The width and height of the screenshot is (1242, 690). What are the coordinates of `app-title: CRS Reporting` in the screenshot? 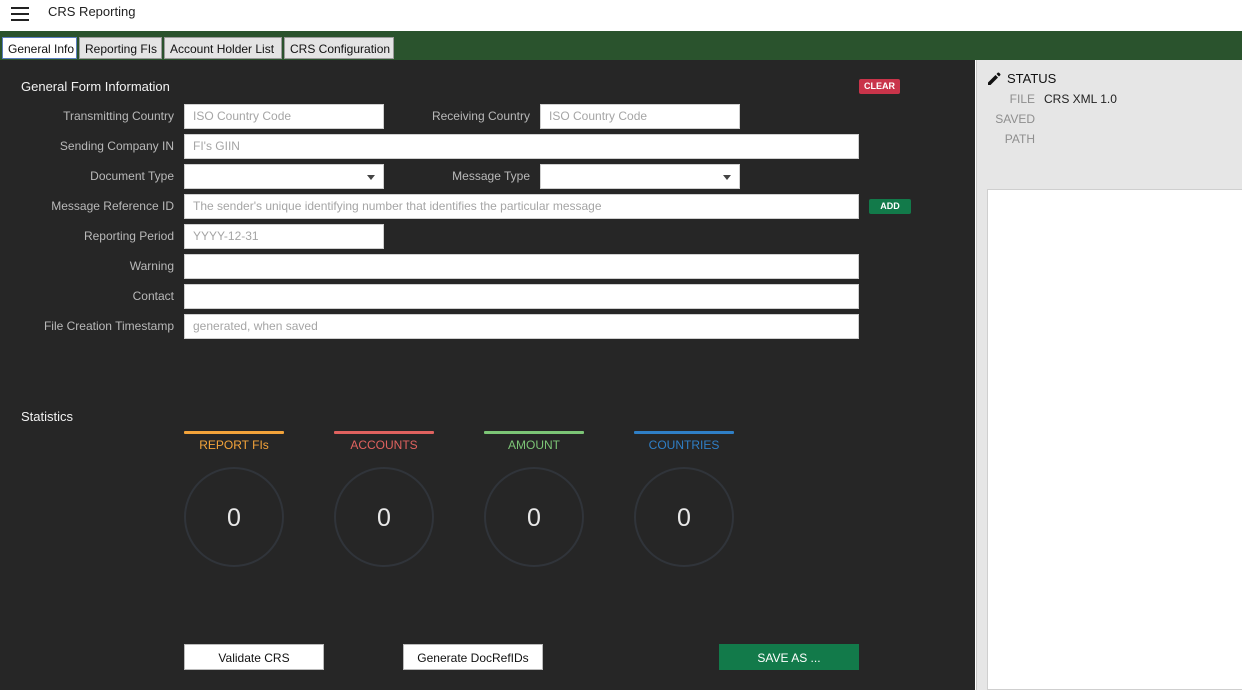 It's located at (92, 11).